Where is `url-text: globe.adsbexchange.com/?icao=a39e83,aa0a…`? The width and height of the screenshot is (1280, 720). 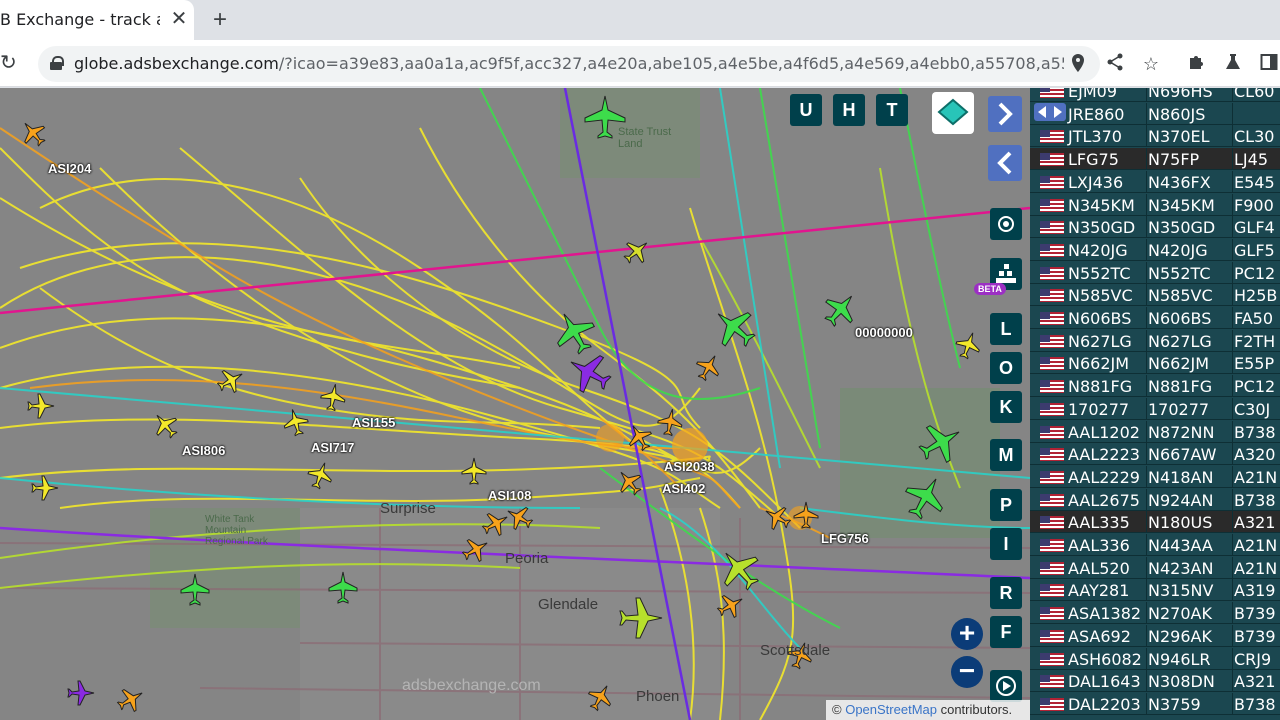
url-text: globe.adsbexchange.com/?icao=a39e83,aa0a… is located at coordinates (569, 63).